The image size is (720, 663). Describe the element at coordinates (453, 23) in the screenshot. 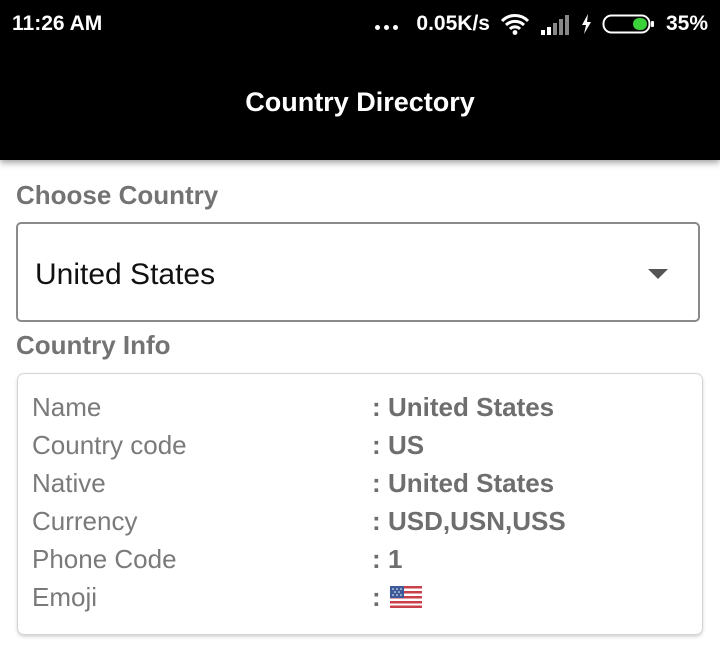

I see `network-speed: 0.05K/s` at that location.